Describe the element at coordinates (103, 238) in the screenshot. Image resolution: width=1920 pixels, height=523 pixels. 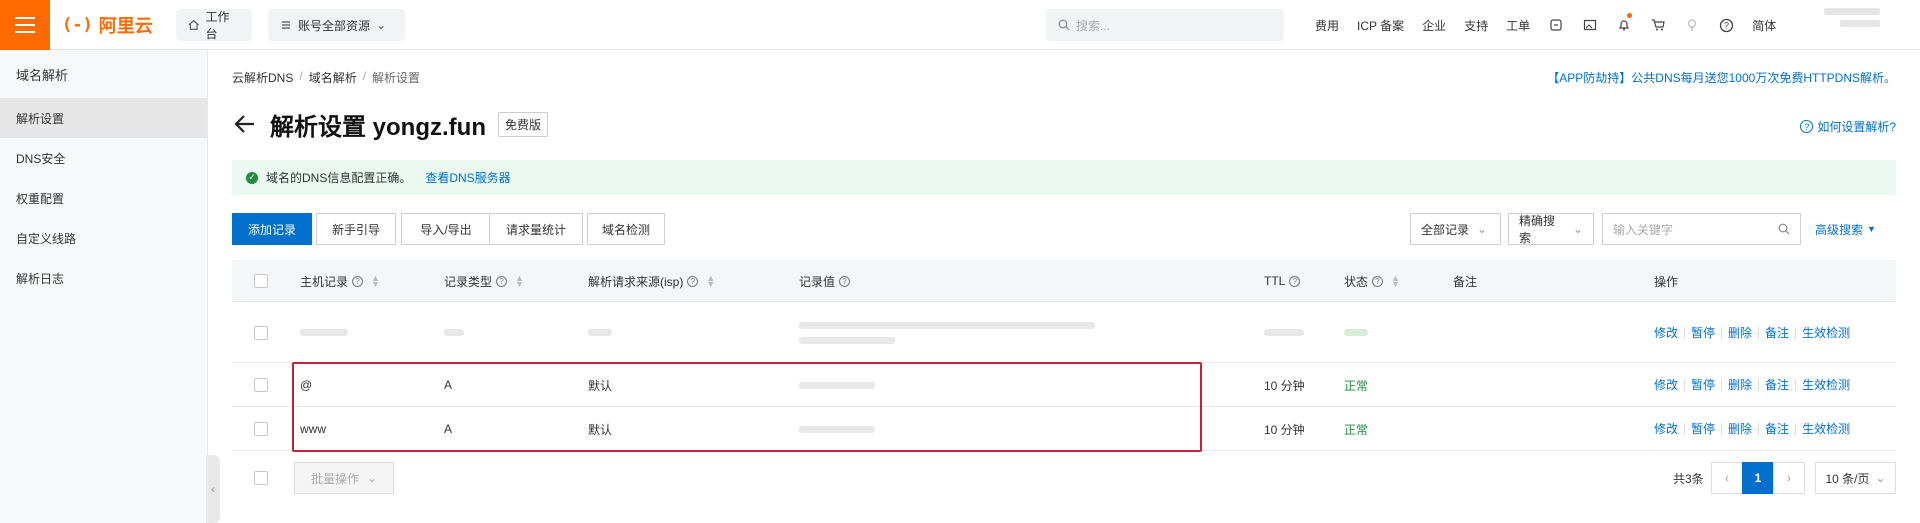
I see `sidebar-item-custom-line: 自定义线路` at that location.